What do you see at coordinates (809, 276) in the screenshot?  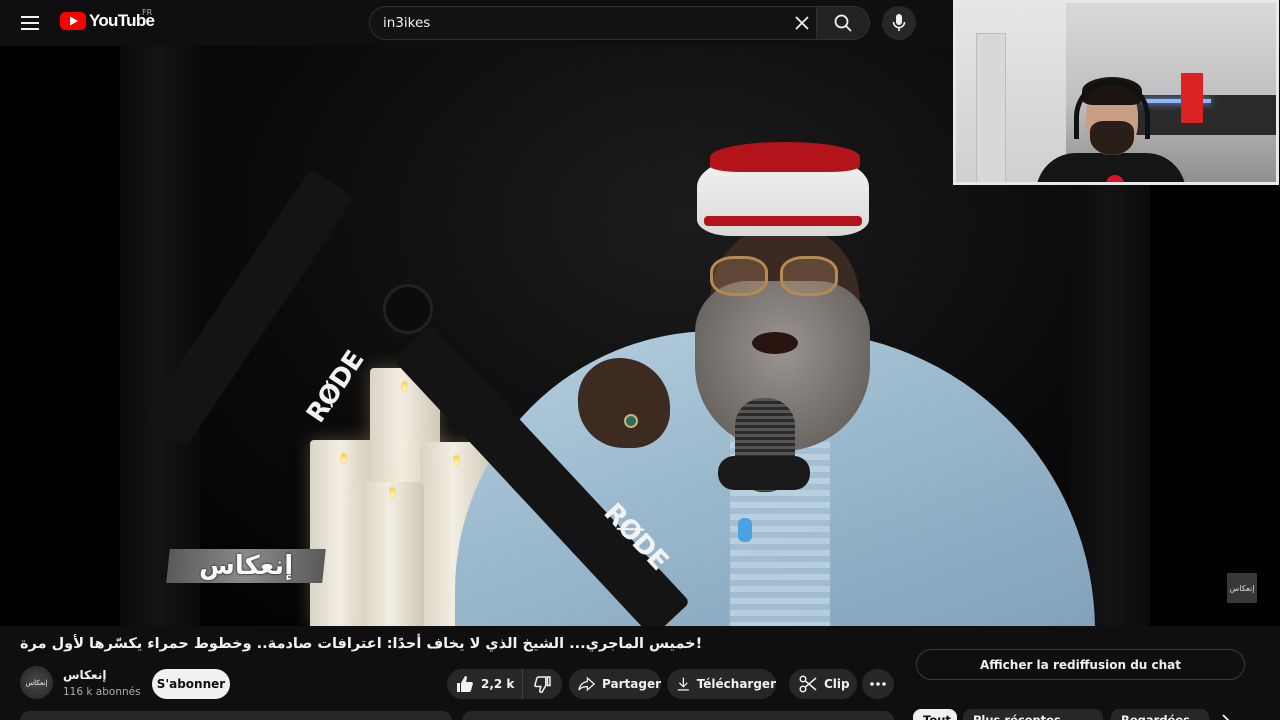 I see `glasses-lens-right` at bounding box center [809, 276].